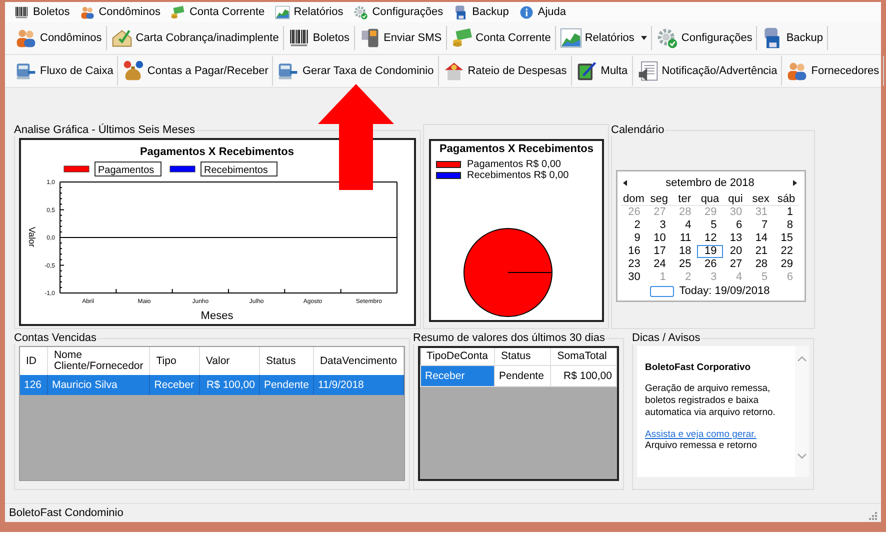  Describe the element at coordinates (400, 38) in the screenshot. I see `toolbar-button: Enviar SMS` at that location.